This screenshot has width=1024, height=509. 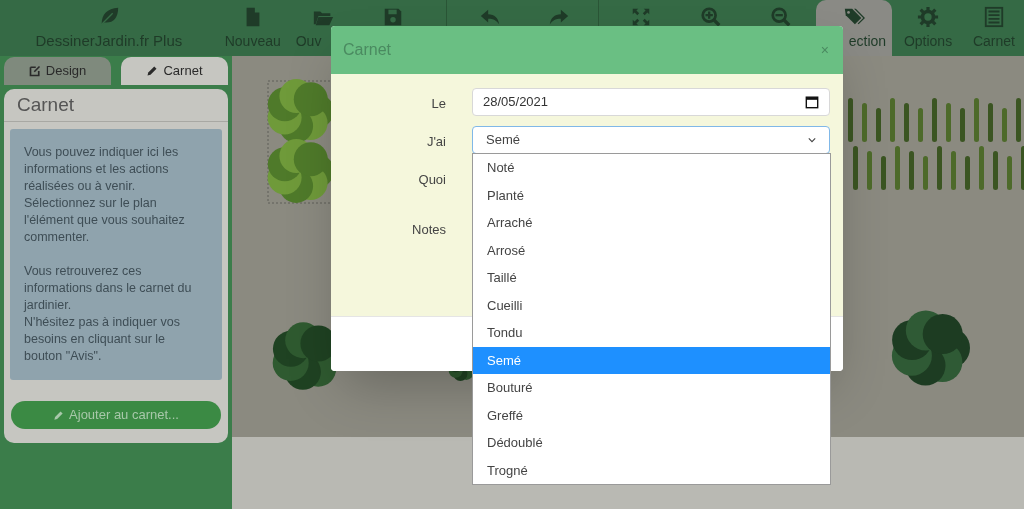 What do you see at coordinates (438, 104) in the screenshot?
I see `field-label: Le` at bounding box center [438, 104].